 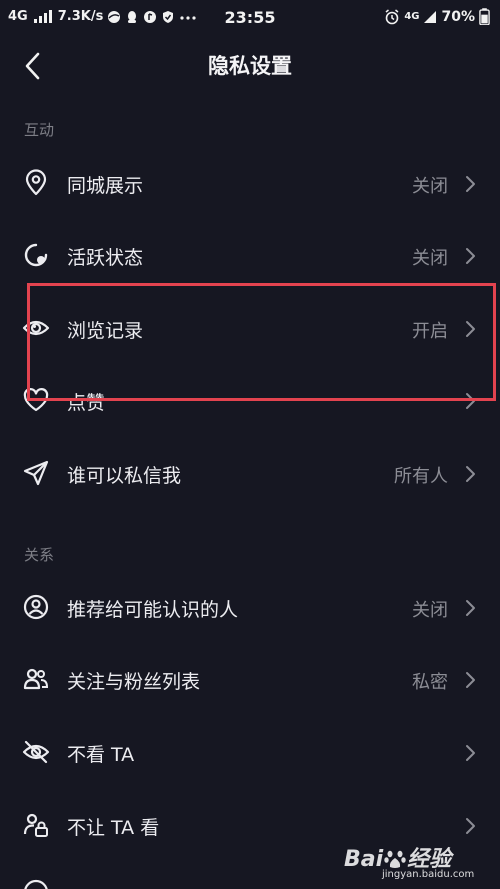 What do you see at coordinates (153, 610) in the screenshot?
I see `setting-label: 推荐给可能认识的人` at bounding box center [153, 610].